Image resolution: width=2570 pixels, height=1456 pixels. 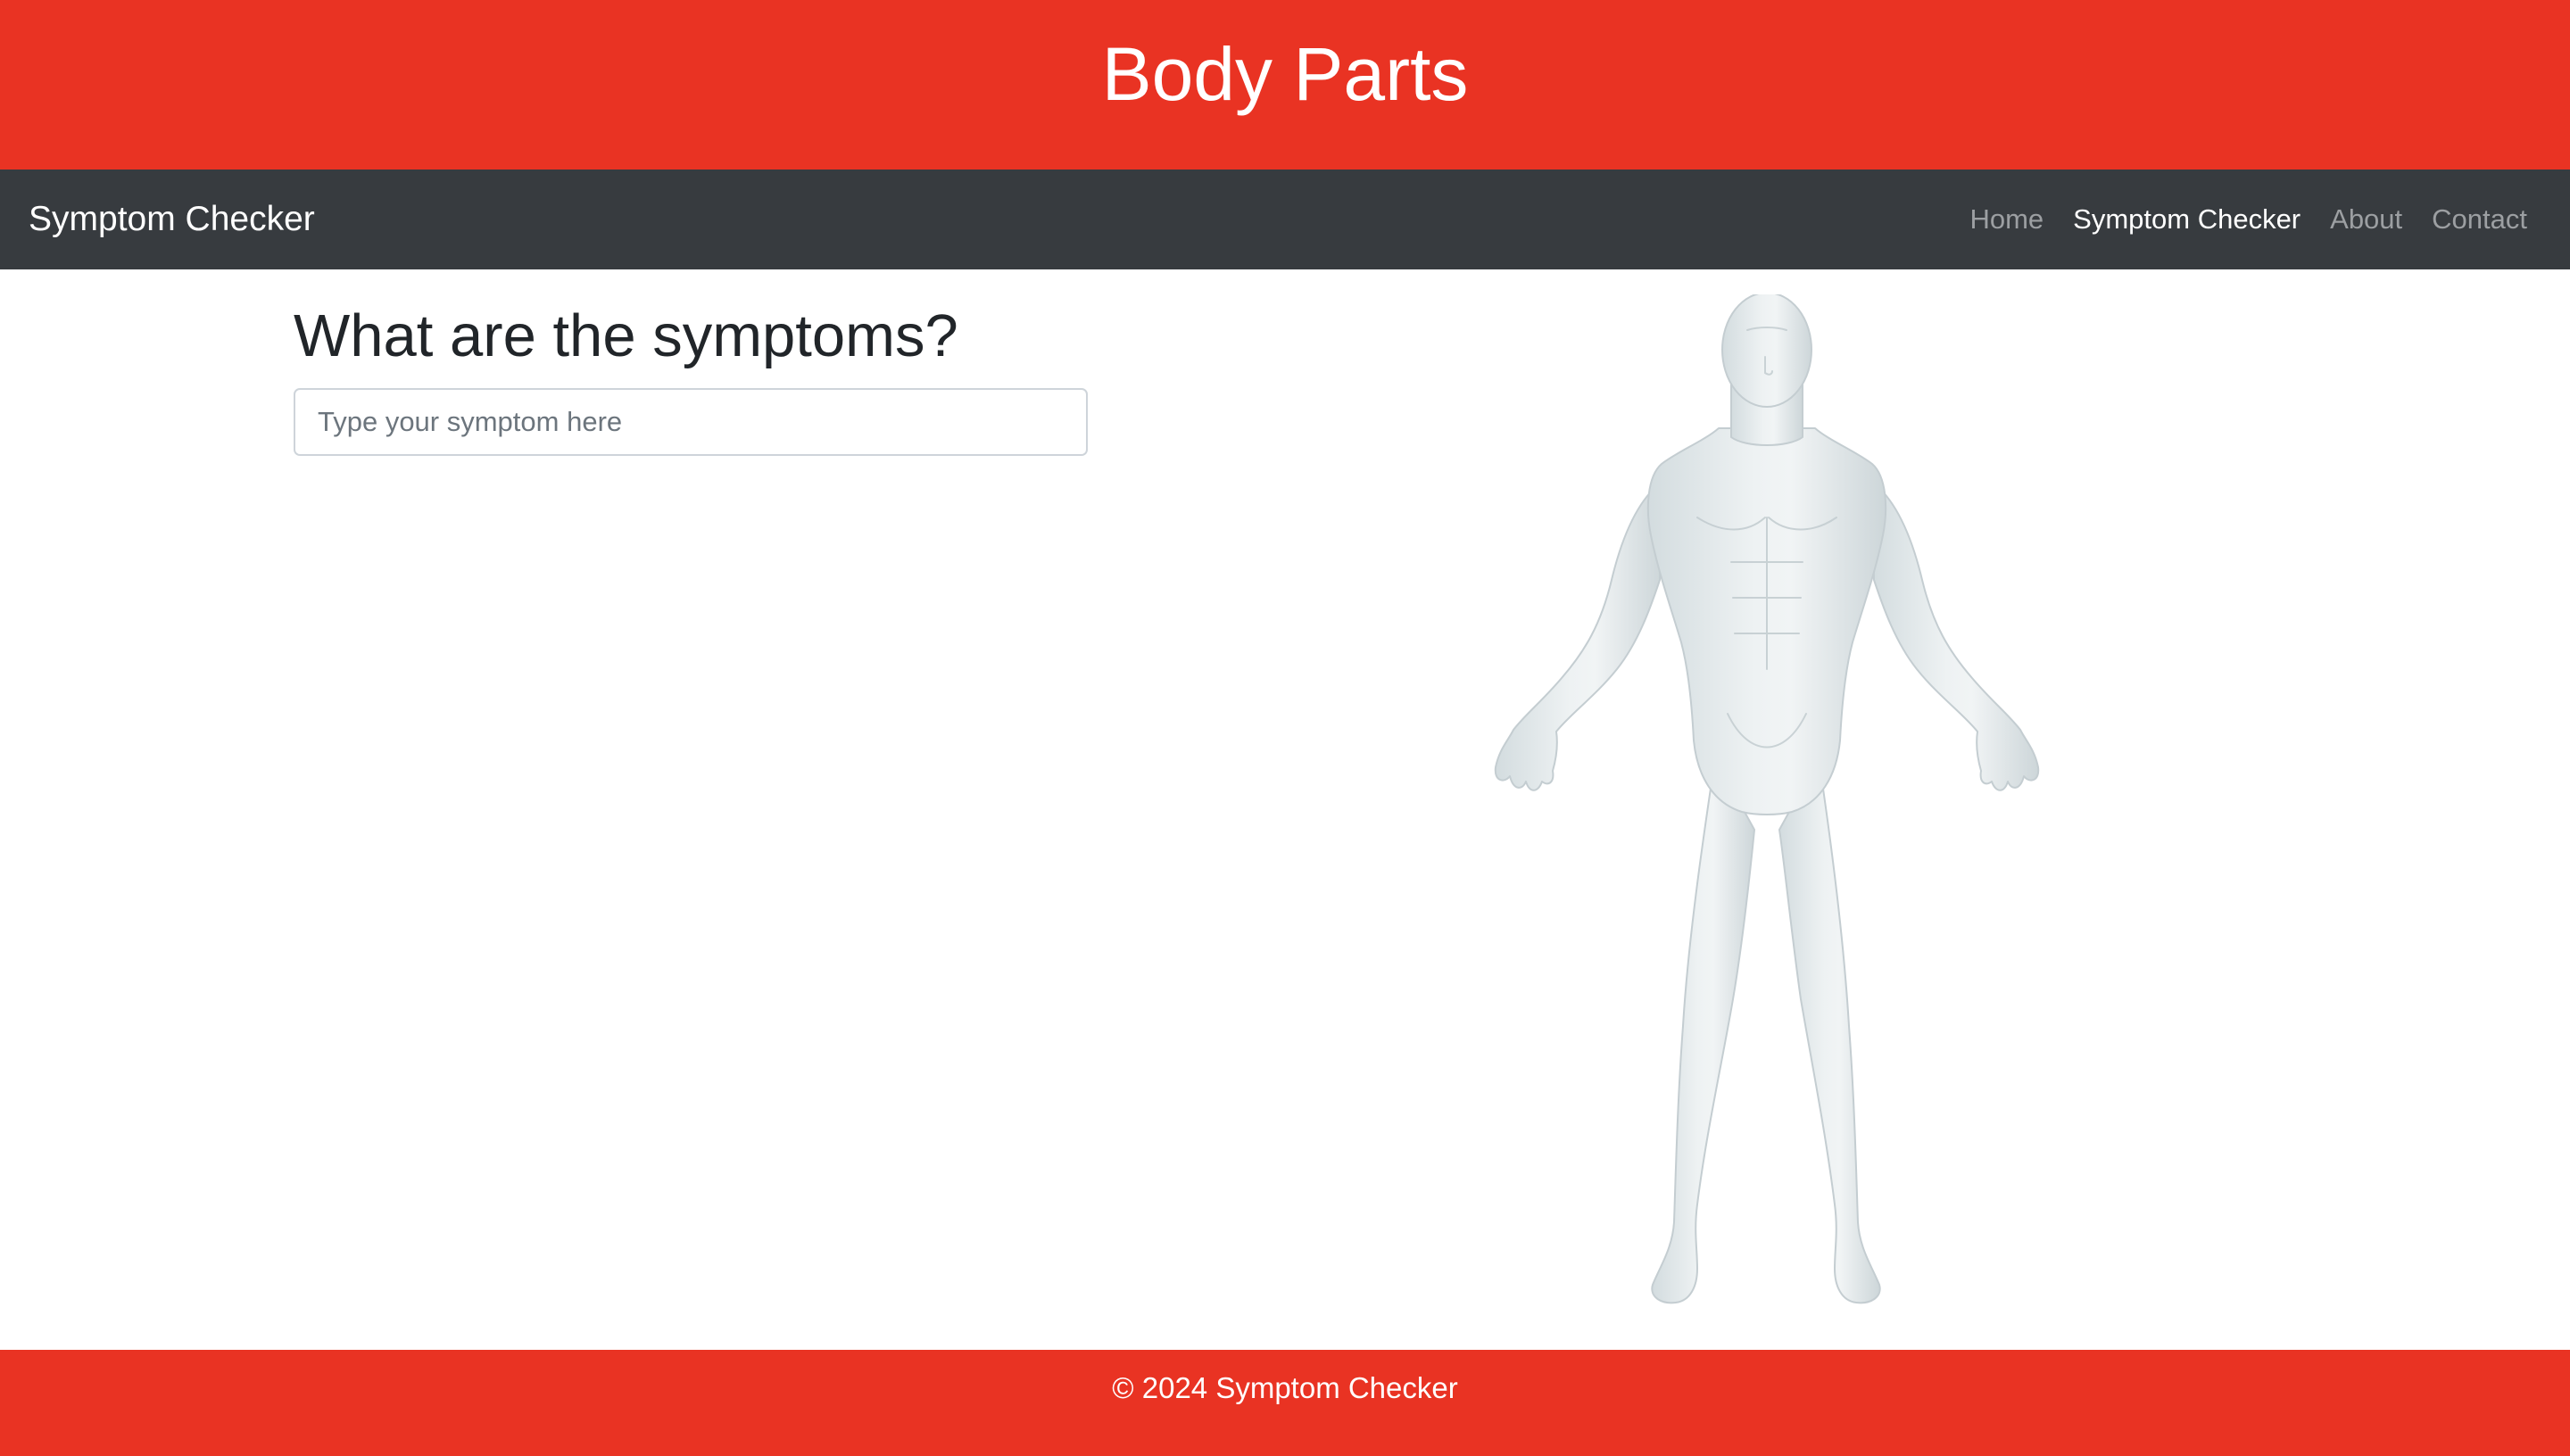 I want to click on nav-link-home: Home, so click(x=2007, y=220).